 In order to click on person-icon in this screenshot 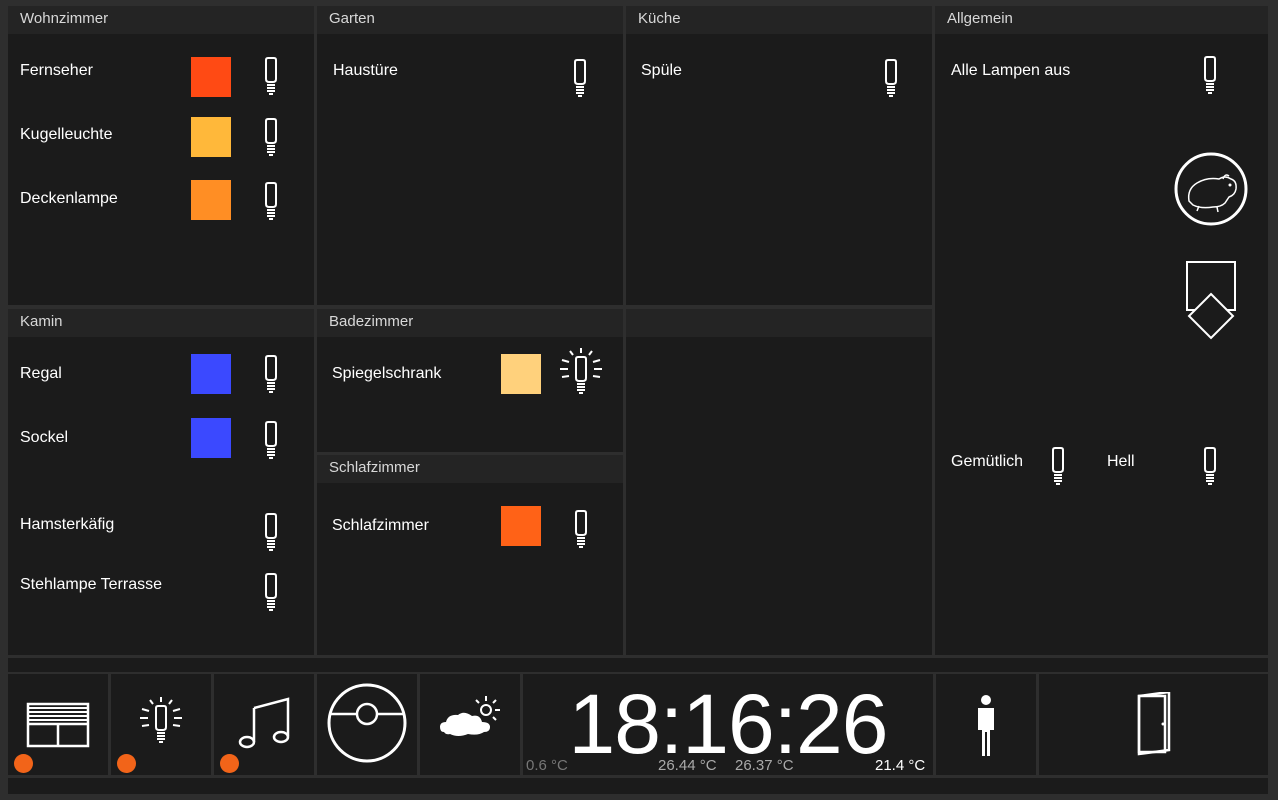, I will do `click(986, 726)`.